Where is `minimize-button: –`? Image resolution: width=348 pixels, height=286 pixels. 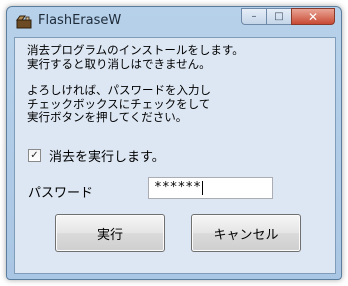
minimize-button: – is located at coordinates (254, 16).